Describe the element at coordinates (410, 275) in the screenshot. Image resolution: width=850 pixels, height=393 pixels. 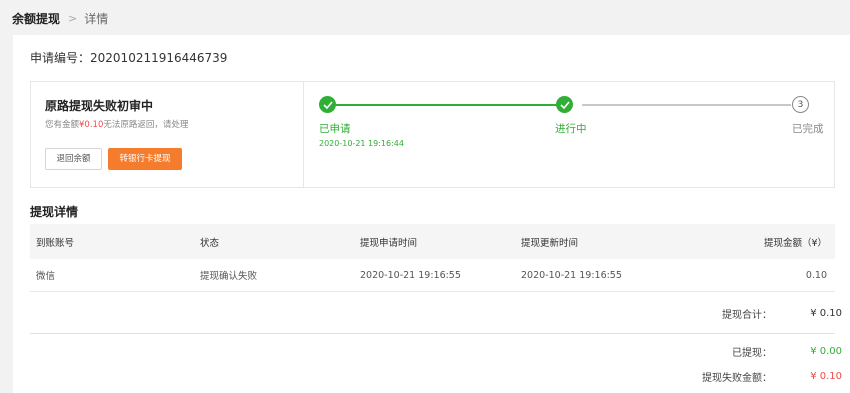
I see `cell-apply-time: 2020-10-21 19:16:55` at that location.